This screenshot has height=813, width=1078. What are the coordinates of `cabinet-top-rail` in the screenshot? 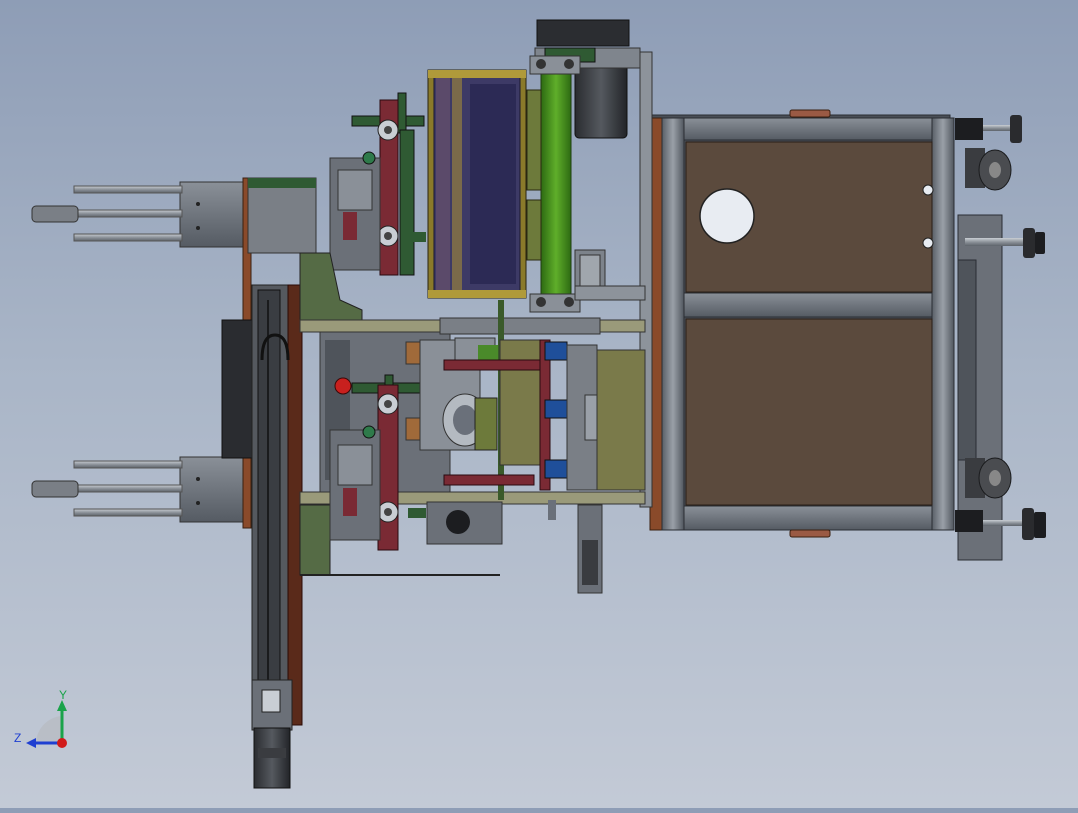 It's located at (799, 129).